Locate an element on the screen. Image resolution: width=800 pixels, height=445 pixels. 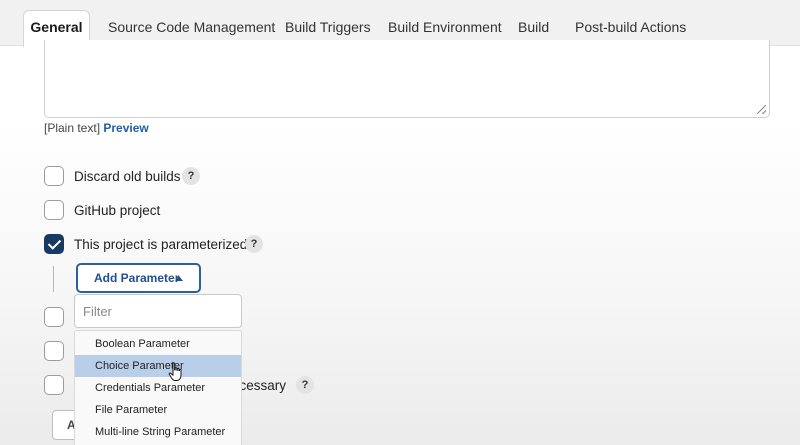
hidden-option-help-icon: ? is located at coordinates (305, 385).